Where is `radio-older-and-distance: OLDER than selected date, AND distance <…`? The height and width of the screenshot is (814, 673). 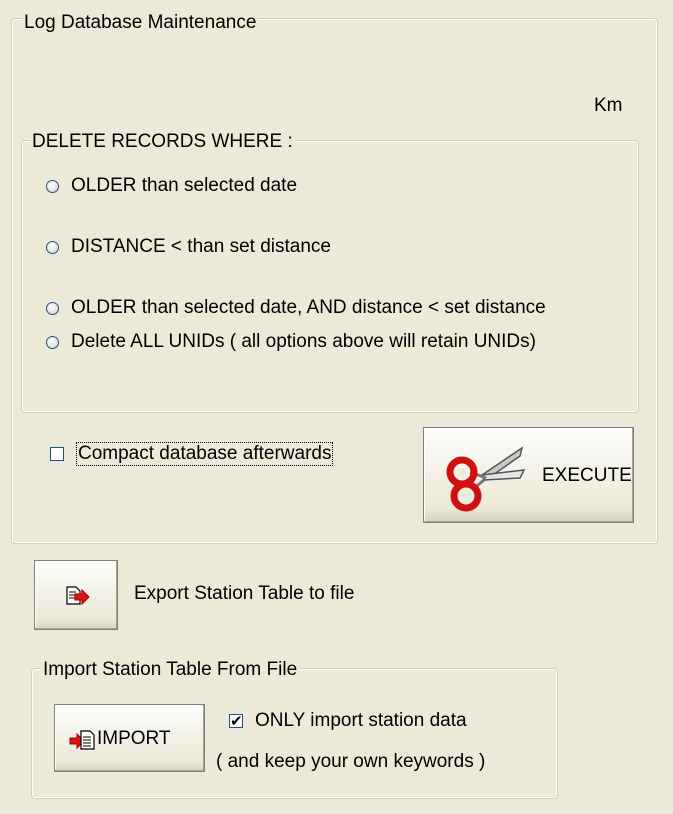
radio-older-and-distance: OLDER than selected date, AND distance <… is located at coordinates (296, 308).